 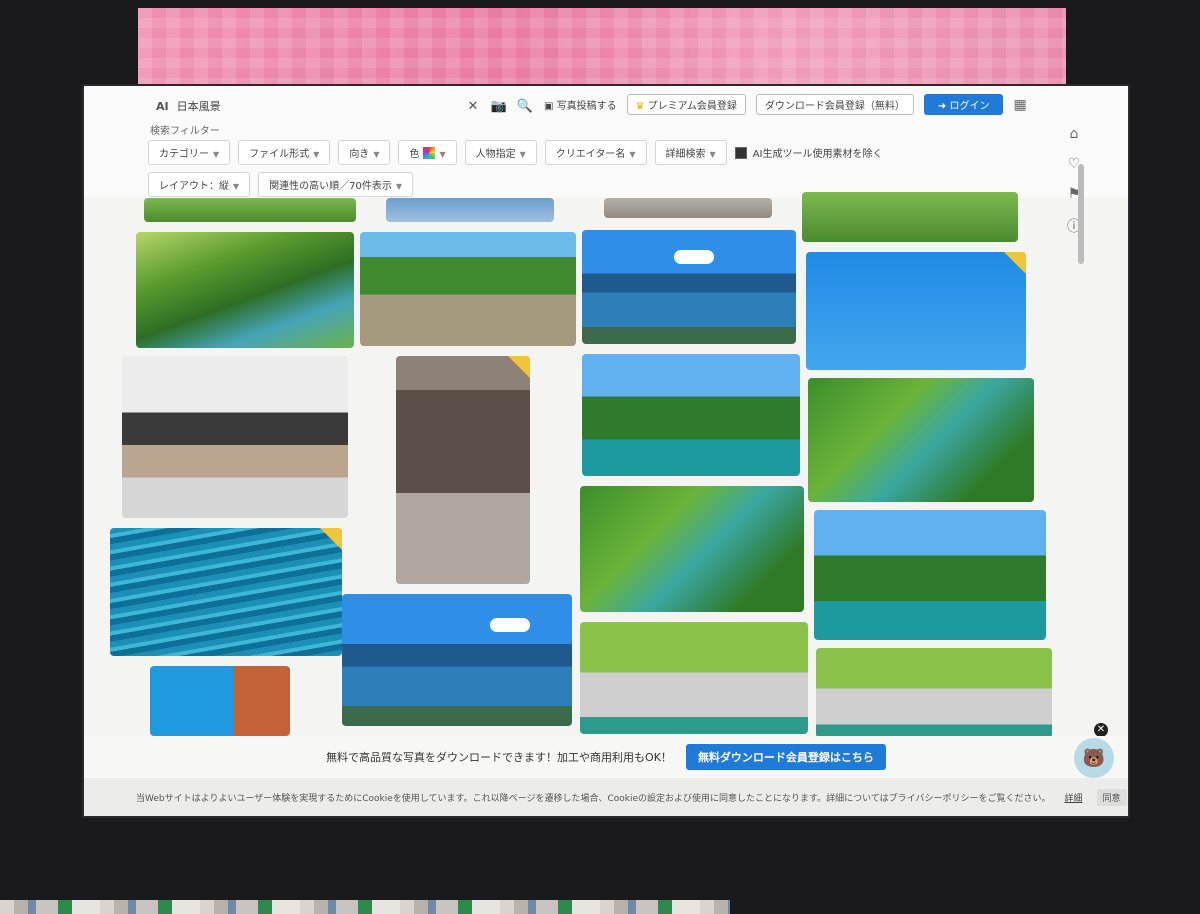 I want to click on filter-category: カテゴリー ▼, so click(x=189, y=152).